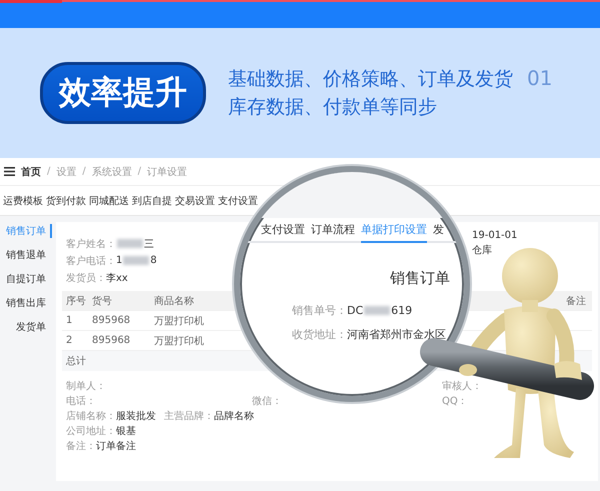 The width and height of the screenshot is (600, 491). I want to click on feature-text: 基础数据、价格策略、订单及发货, so click(370, 79).